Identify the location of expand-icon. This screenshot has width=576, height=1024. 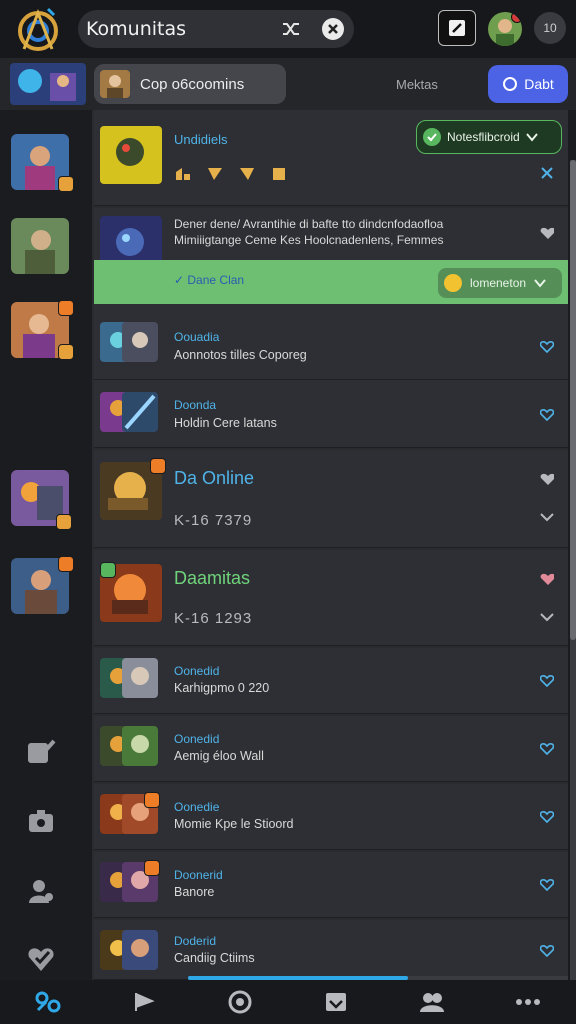
(547, 173).